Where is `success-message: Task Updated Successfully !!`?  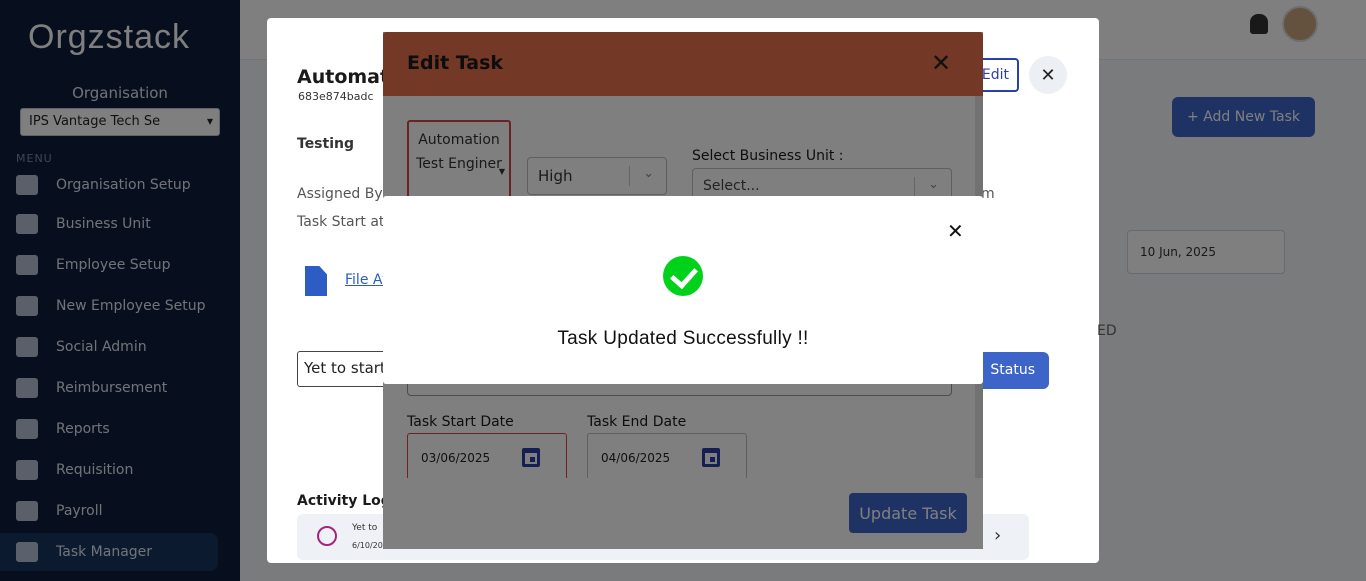 success-message: Task Updated Successfully !! is located at coordinates (683, 338).